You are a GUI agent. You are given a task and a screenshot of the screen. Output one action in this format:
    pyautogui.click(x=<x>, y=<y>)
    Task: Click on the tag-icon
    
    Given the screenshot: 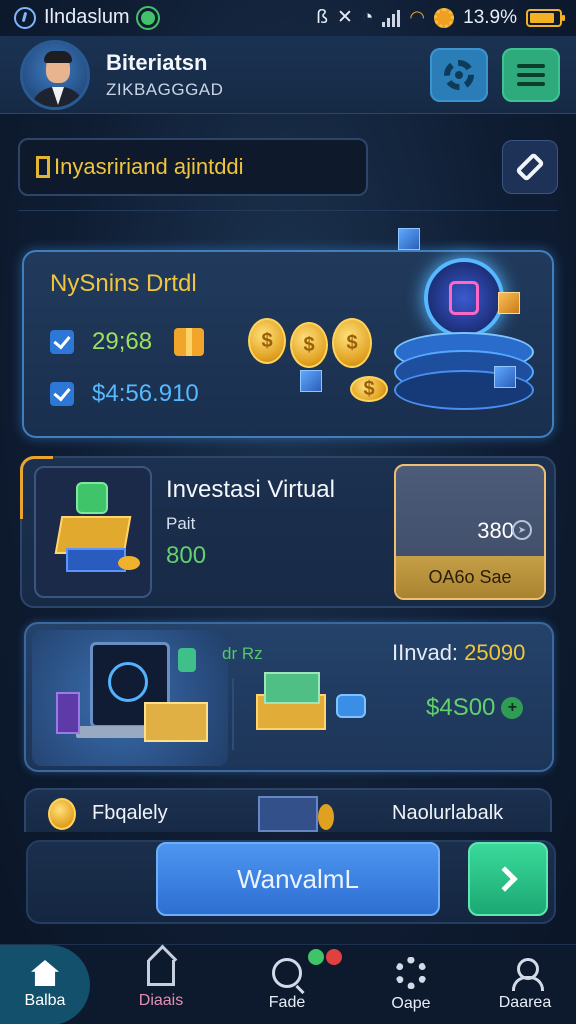 What is the action you would take?
    pyautogui.click(x=530, y=167)
    